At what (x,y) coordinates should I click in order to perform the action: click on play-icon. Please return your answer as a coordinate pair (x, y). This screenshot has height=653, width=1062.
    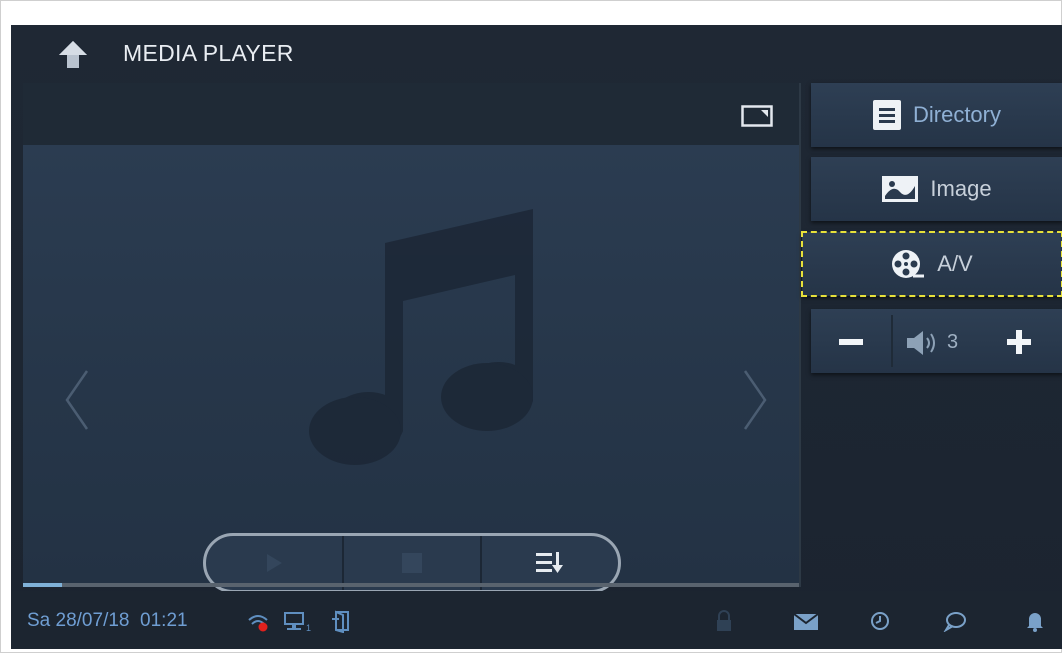
    Looking at the image, I should click on (274, 563).